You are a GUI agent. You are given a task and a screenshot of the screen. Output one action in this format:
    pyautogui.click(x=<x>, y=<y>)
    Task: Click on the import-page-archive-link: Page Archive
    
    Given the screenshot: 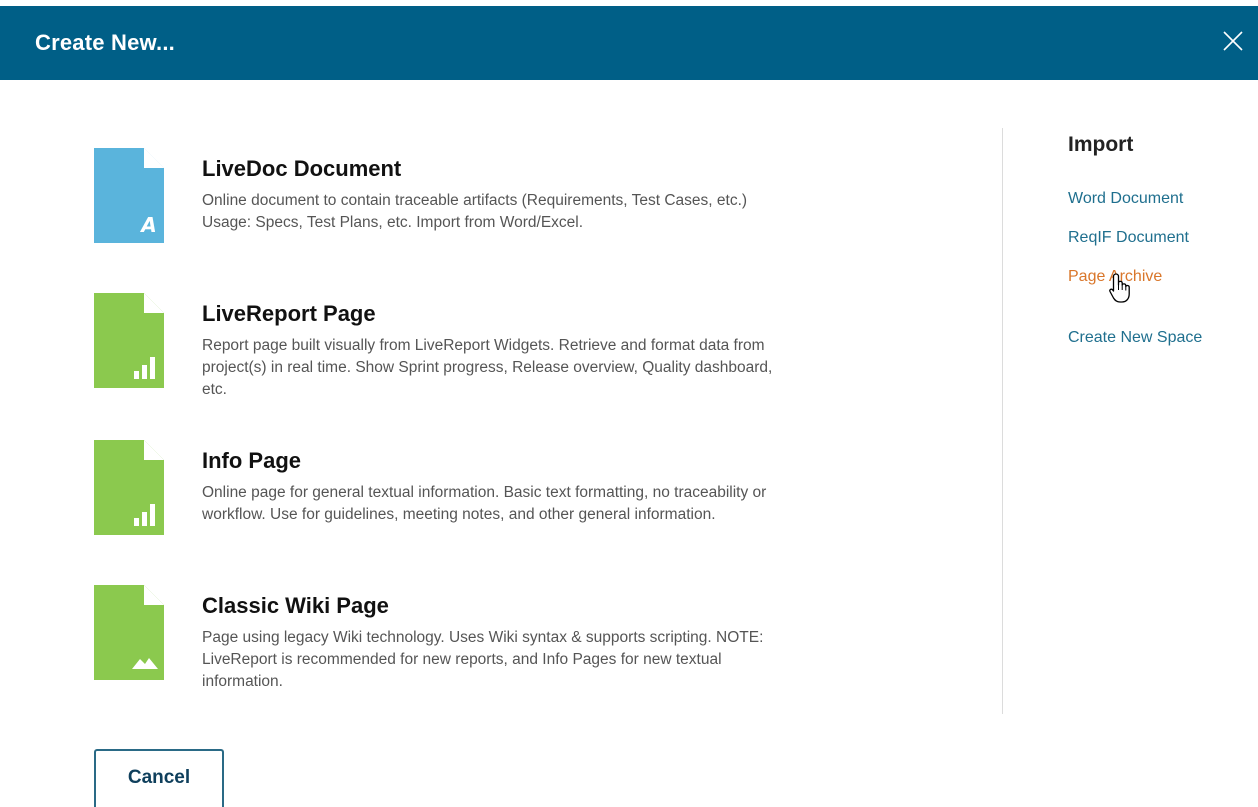 What is the action you would take?
    pyautogui.click(x=1115, y=277)
    